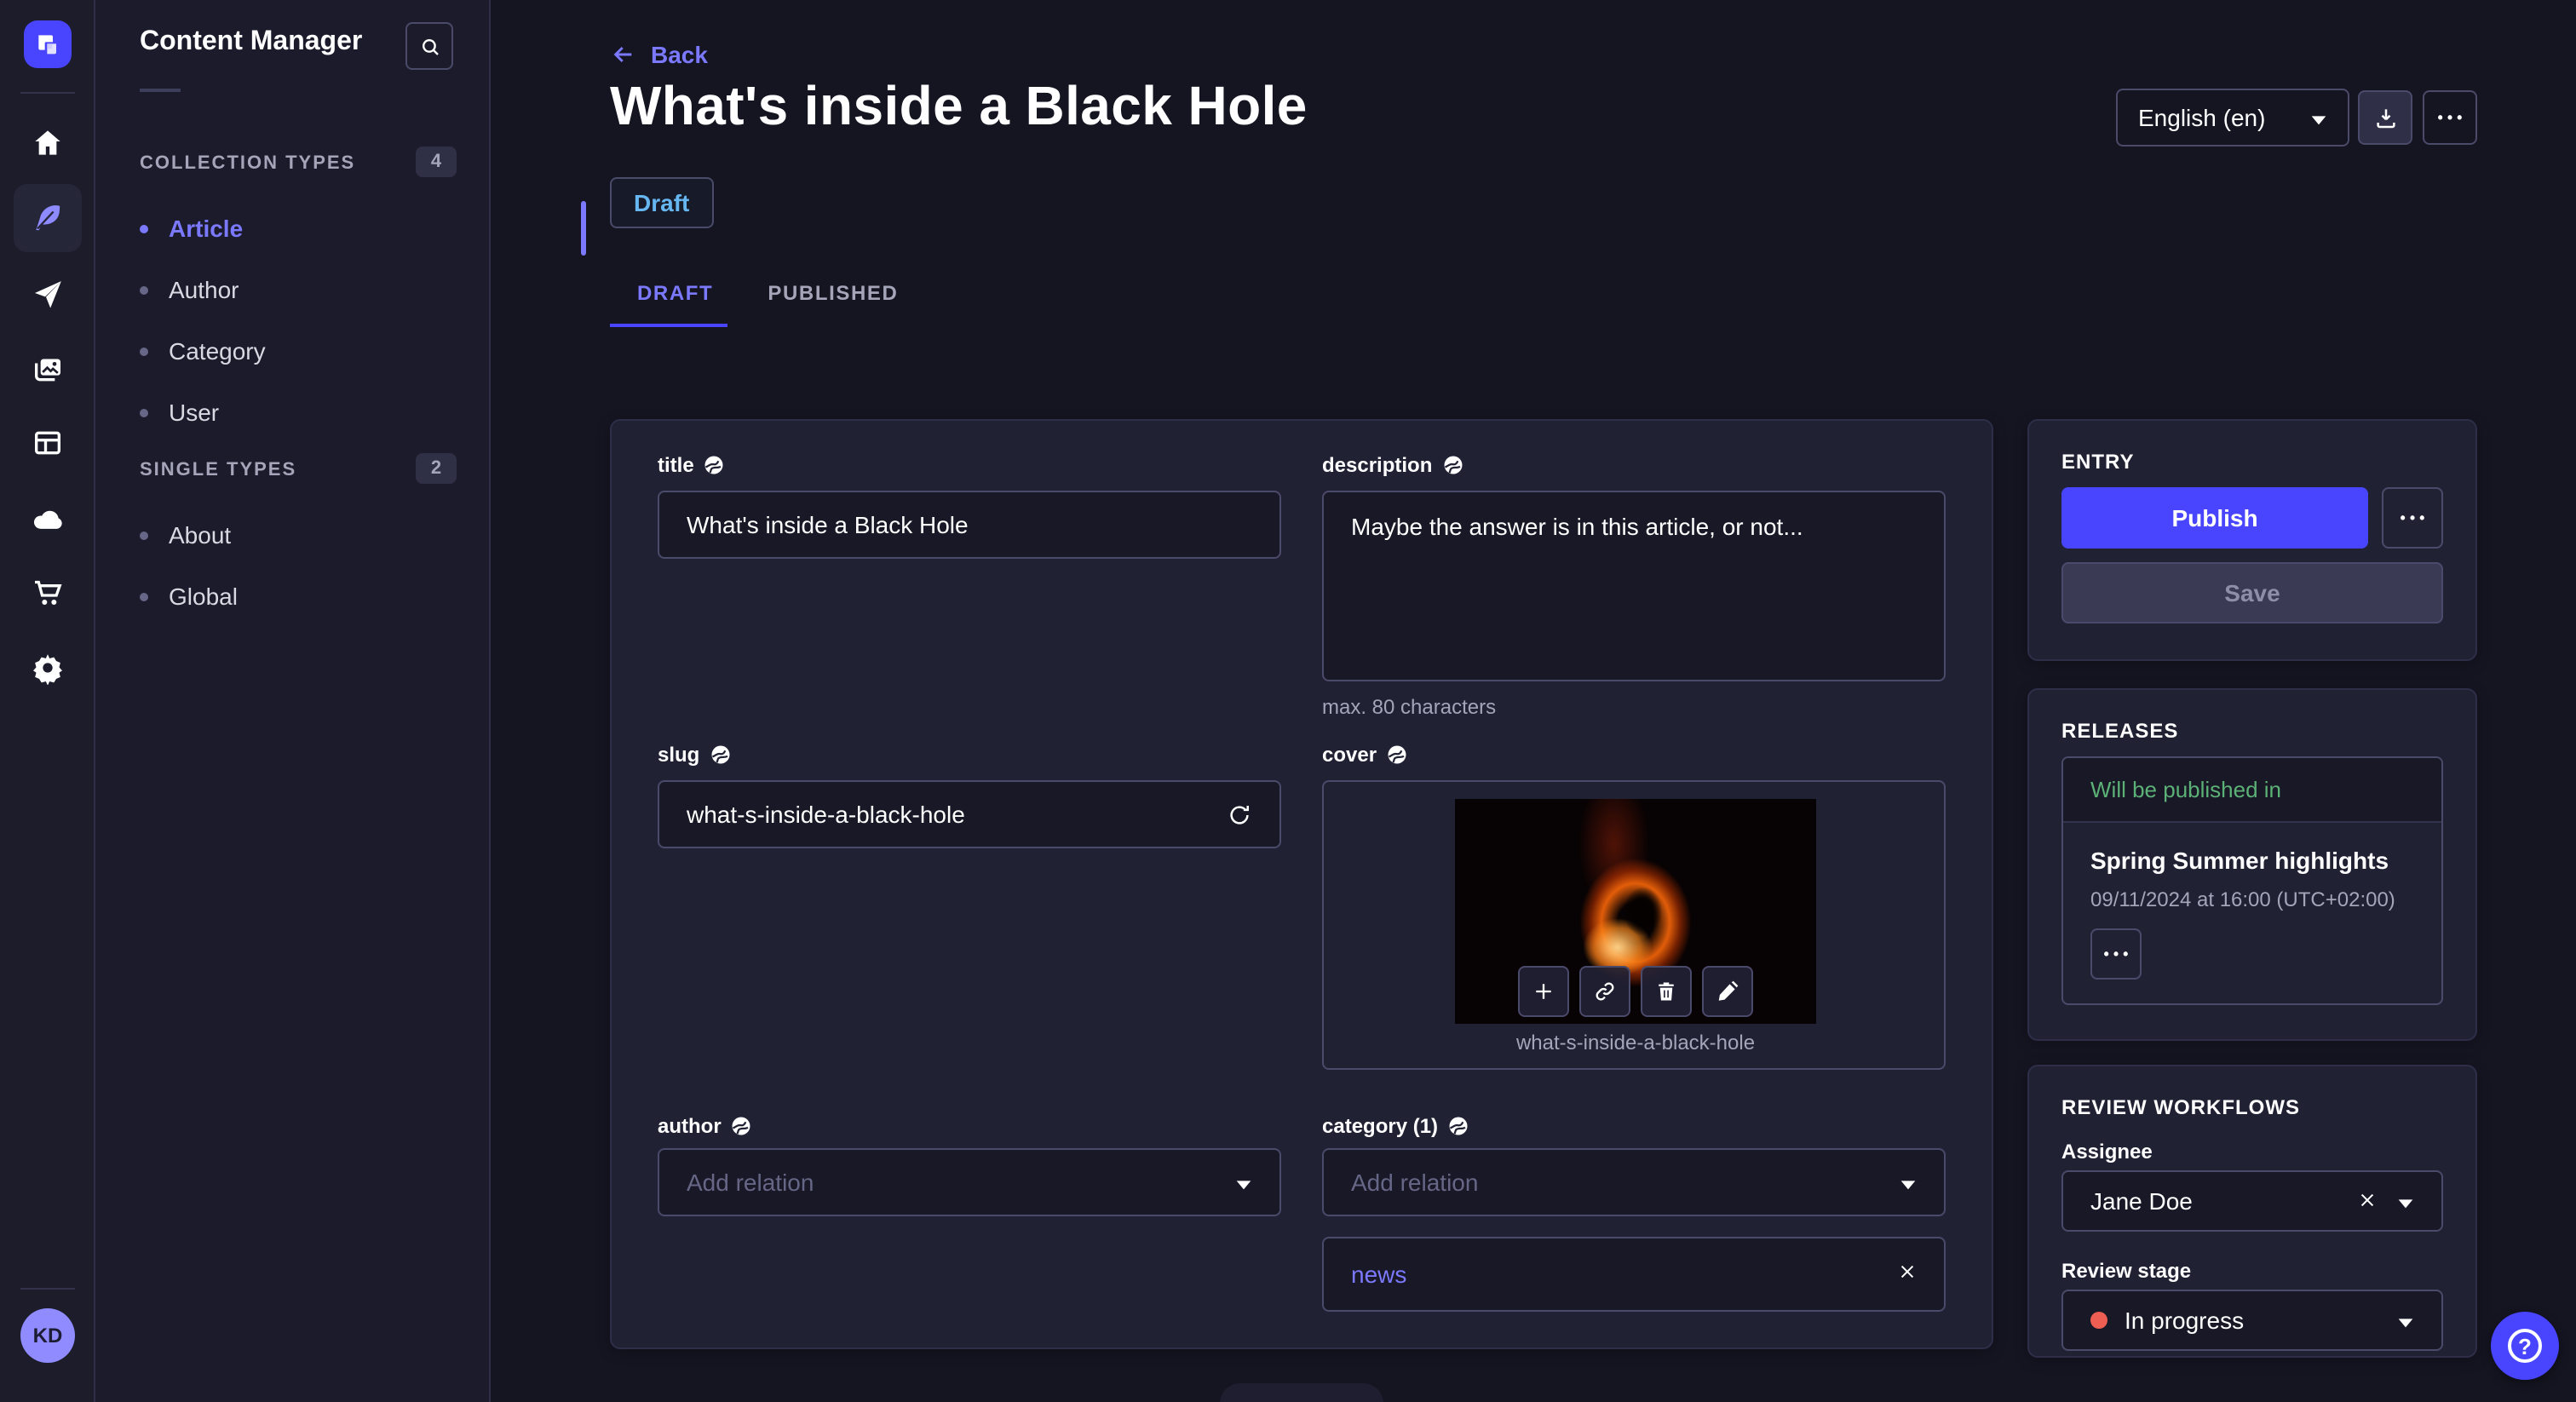  What do you see at coordinates (207, 228) in the screenshot?
I see `sidebar-item-label: Article` at bounding box center [207, 228].